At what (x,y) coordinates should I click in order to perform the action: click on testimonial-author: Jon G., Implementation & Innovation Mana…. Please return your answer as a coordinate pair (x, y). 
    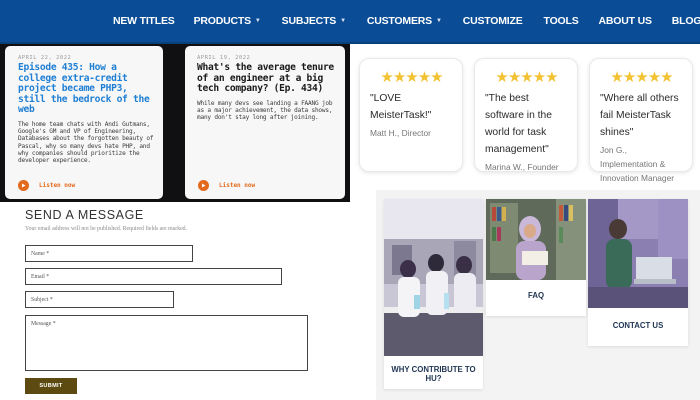
    Looking at the image, I should click on (637, 164).